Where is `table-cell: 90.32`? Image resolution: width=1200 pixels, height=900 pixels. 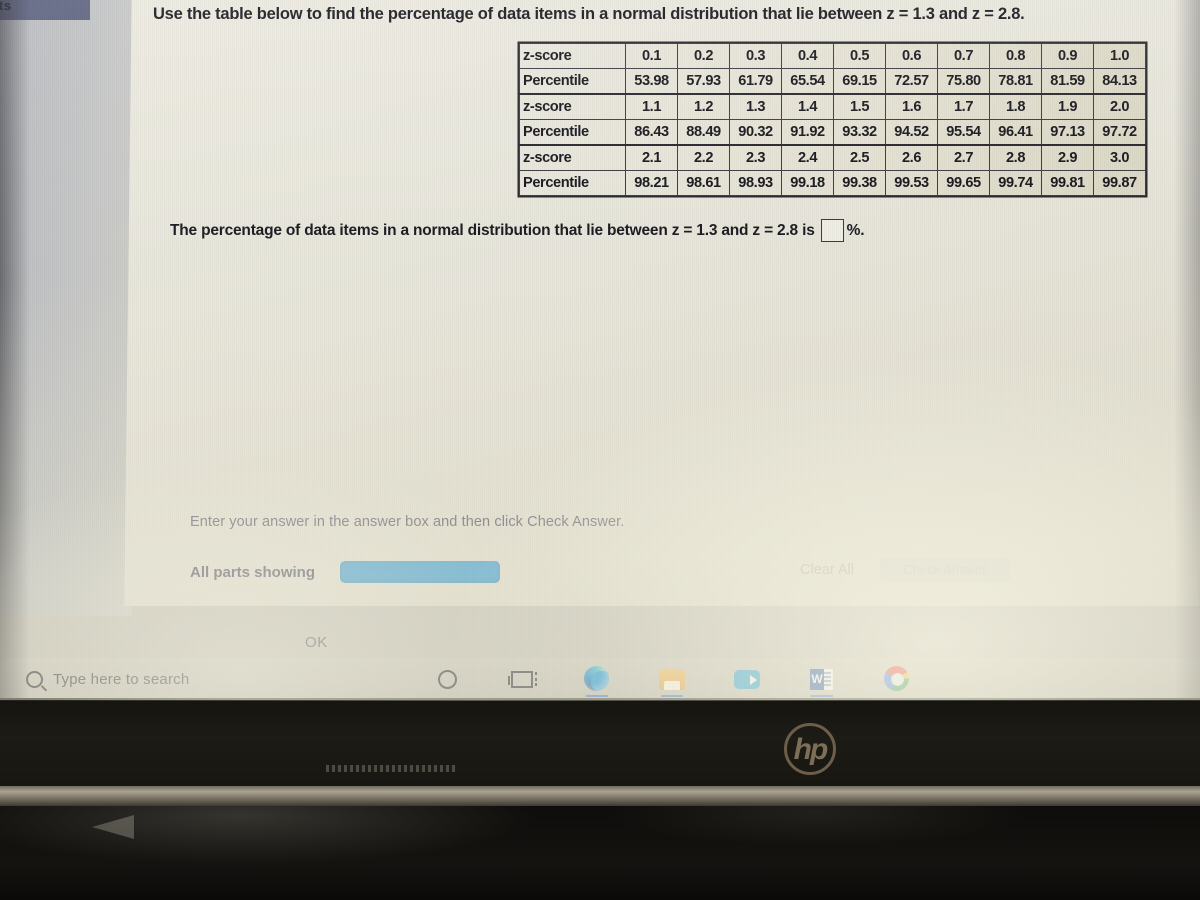
table-cell: 90.32 is located at coordinates (755, 132).